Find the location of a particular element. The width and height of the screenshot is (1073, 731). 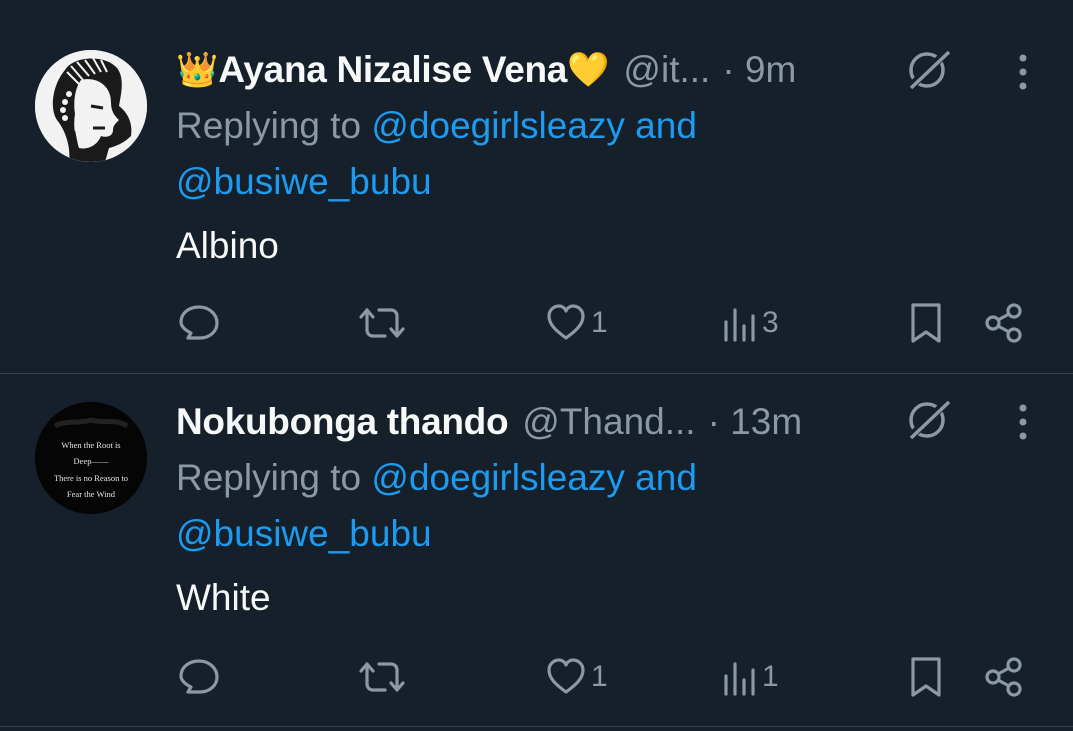

yellow-heart-emoji: 💛 is located at coordinates (588, 70).